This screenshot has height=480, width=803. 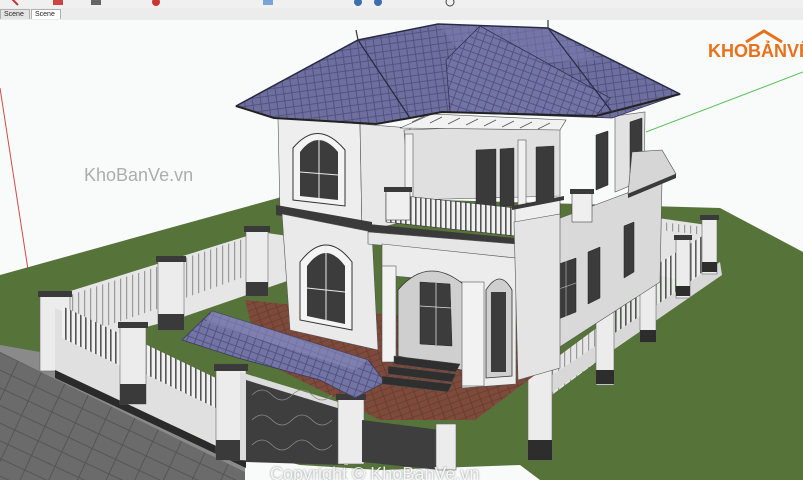 What do you see at coordinates (728, 51) in the screenshot?
I see `logo-part-kho: KHO` at bounding box center [728, 51].